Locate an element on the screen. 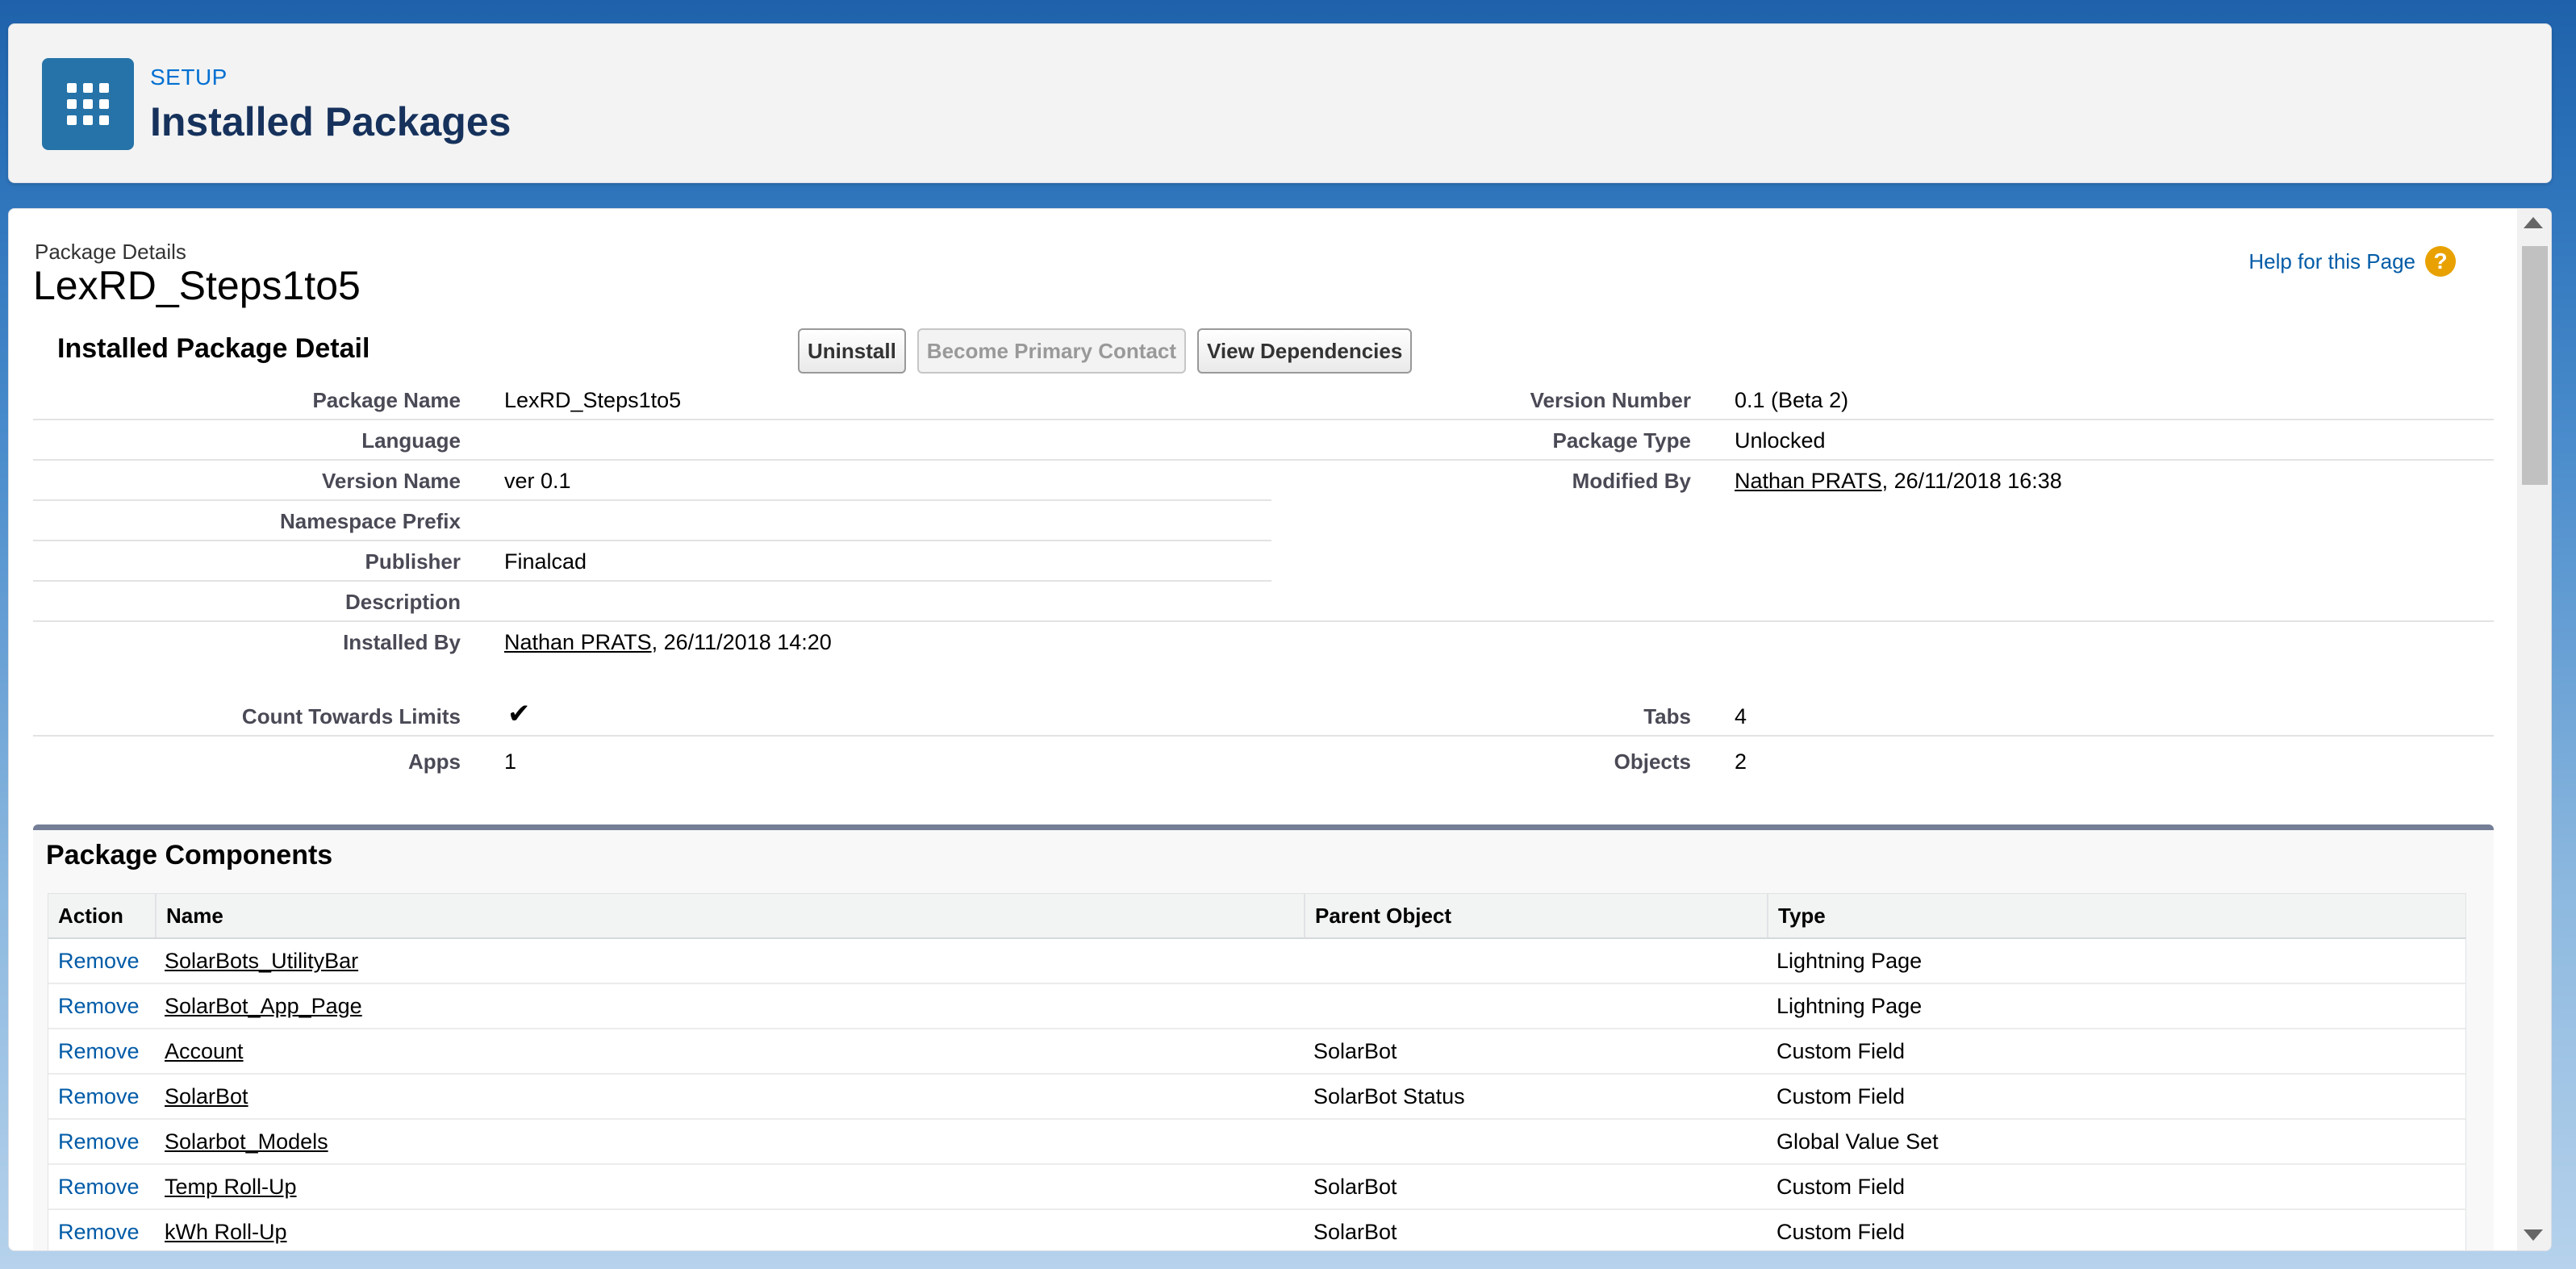 Image resolution: width=2576 pixels, height=1269 pixels. table-row: Remove Account SolarBot Custom Field is located at coordinates (1256, 1052).